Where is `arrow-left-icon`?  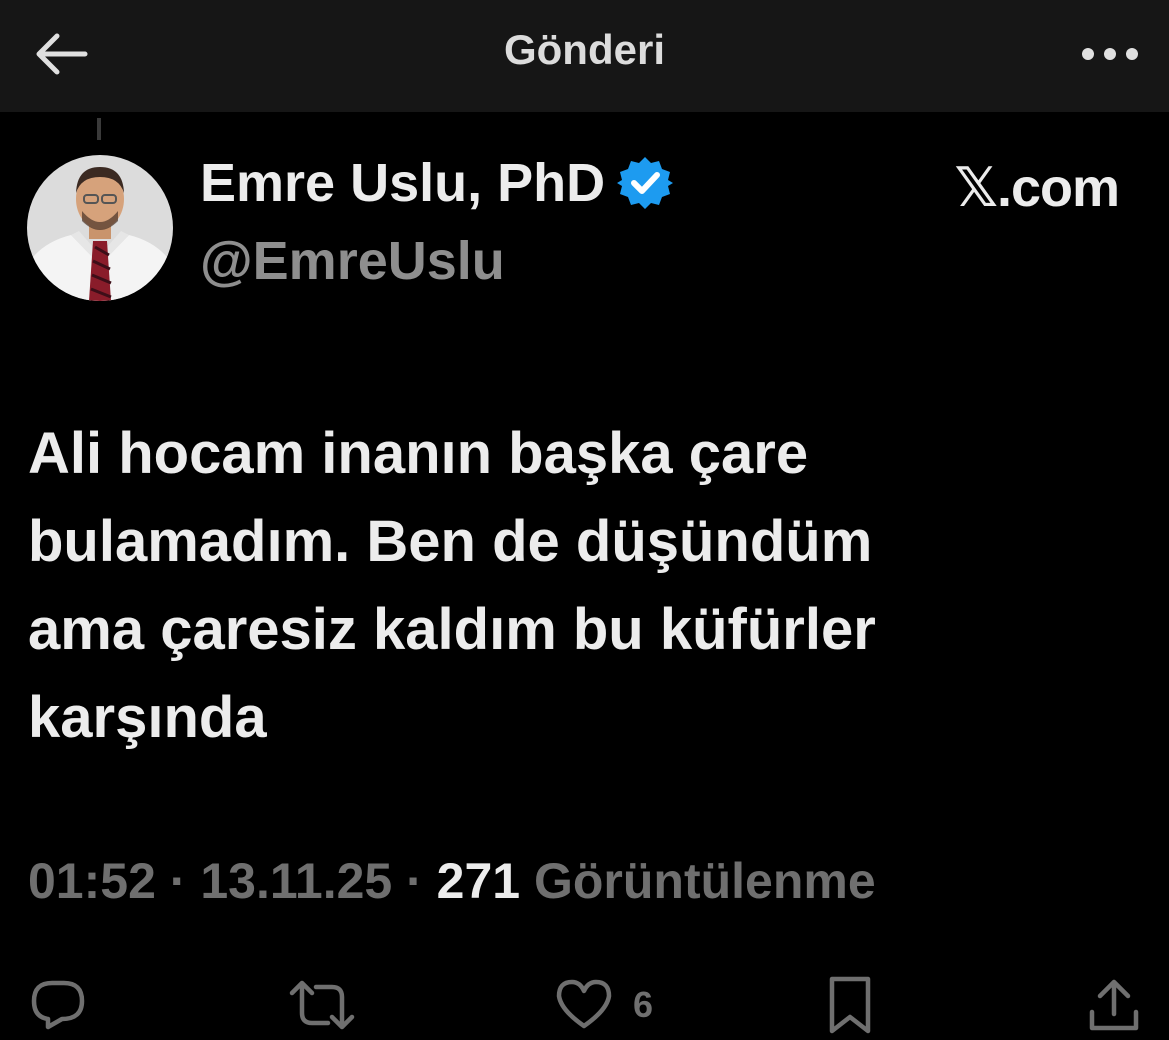
arrow-left-icon is located at coordinates (62, 54).